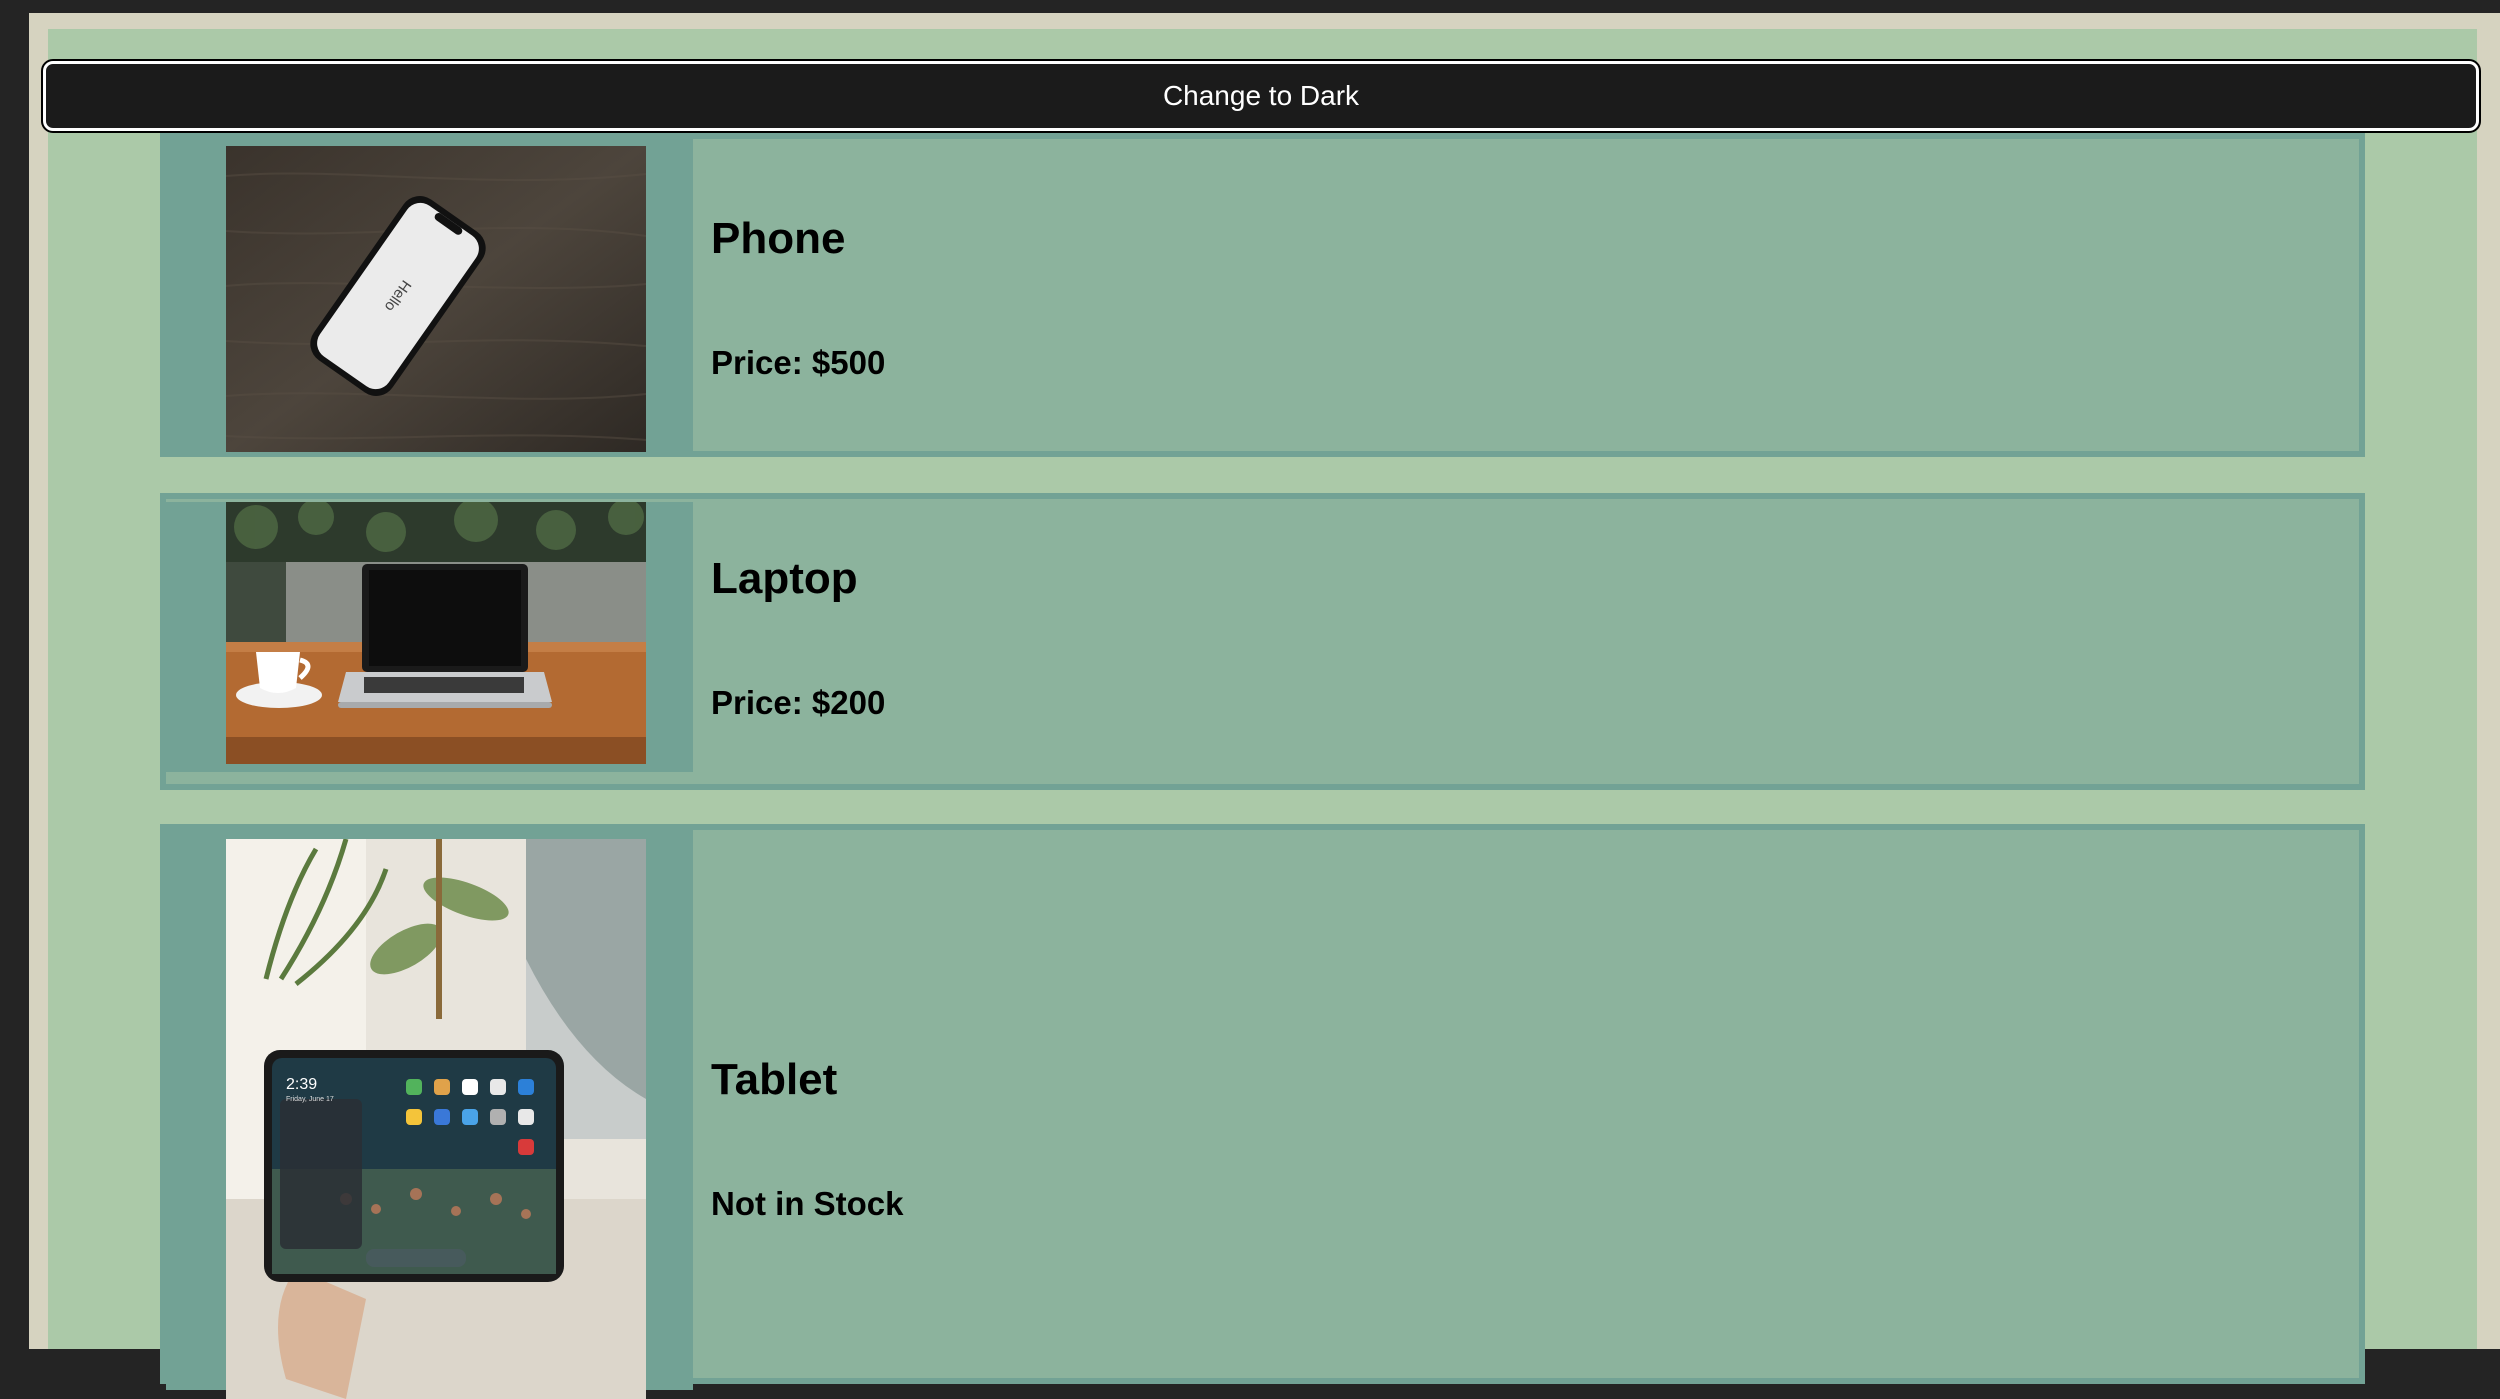  I want to click on tablet-screen-time: 2:39, so click(301, 1084).